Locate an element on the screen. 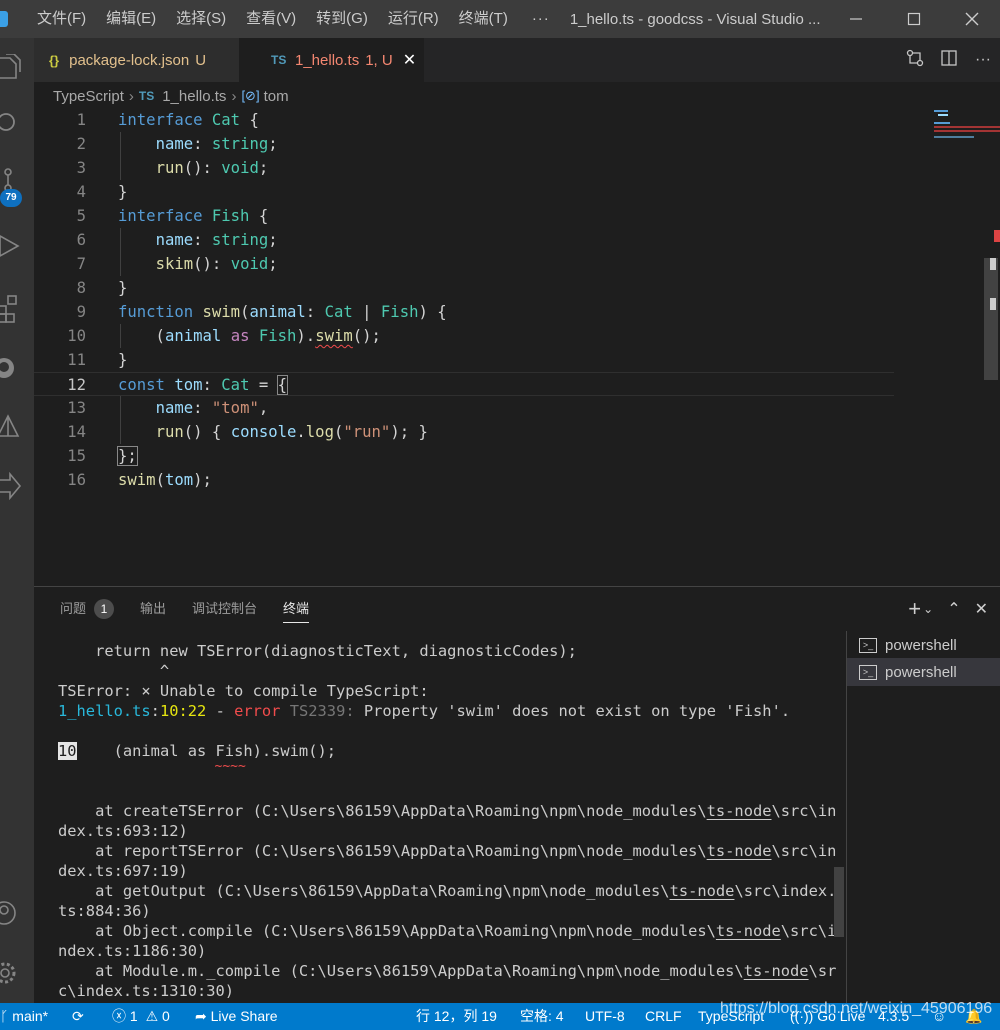 The image size is (1000, 1030). line-number: 2 is located at coordinates (81, 144).